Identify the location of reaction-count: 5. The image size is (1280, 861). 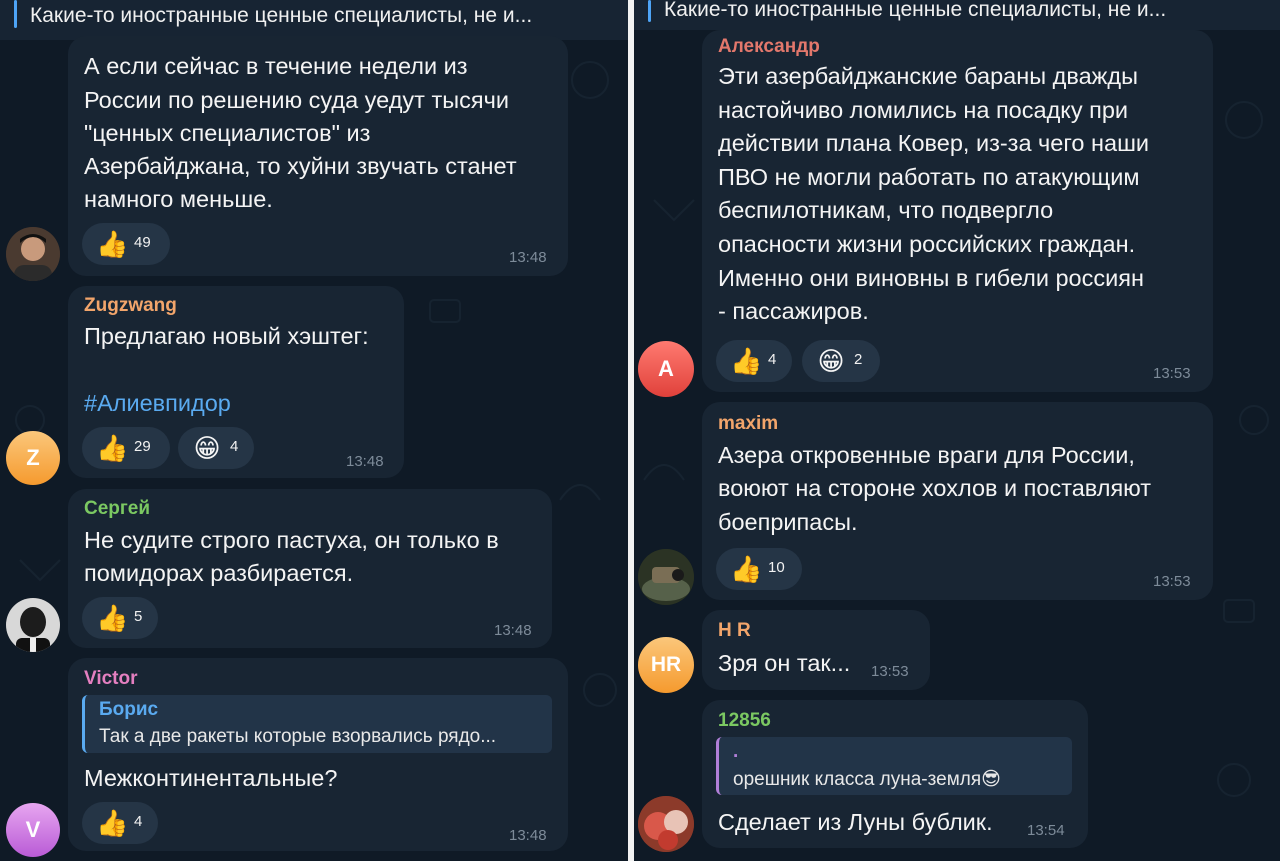
(138, 616).